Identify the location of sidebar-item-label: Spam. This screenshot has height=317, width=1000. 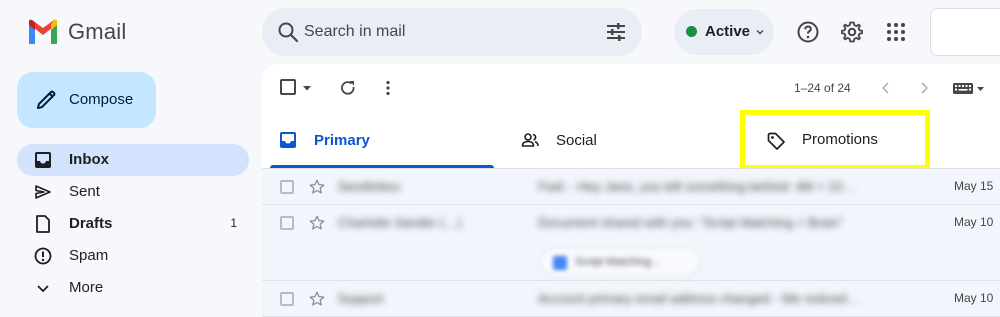
(89, 255).